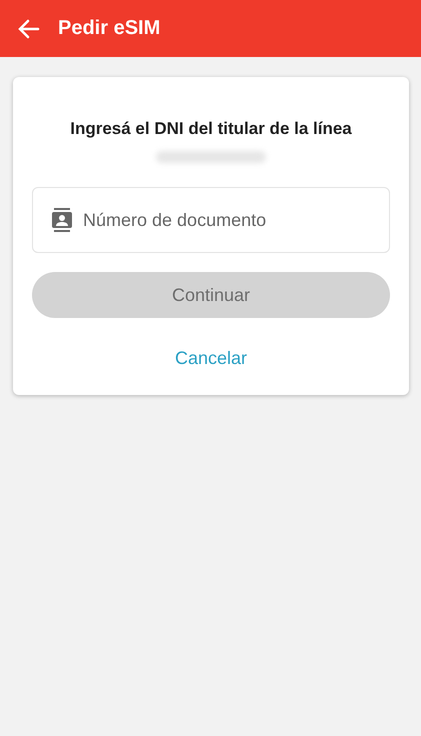  I want to click on contact-card-icon, so click(62, 220).